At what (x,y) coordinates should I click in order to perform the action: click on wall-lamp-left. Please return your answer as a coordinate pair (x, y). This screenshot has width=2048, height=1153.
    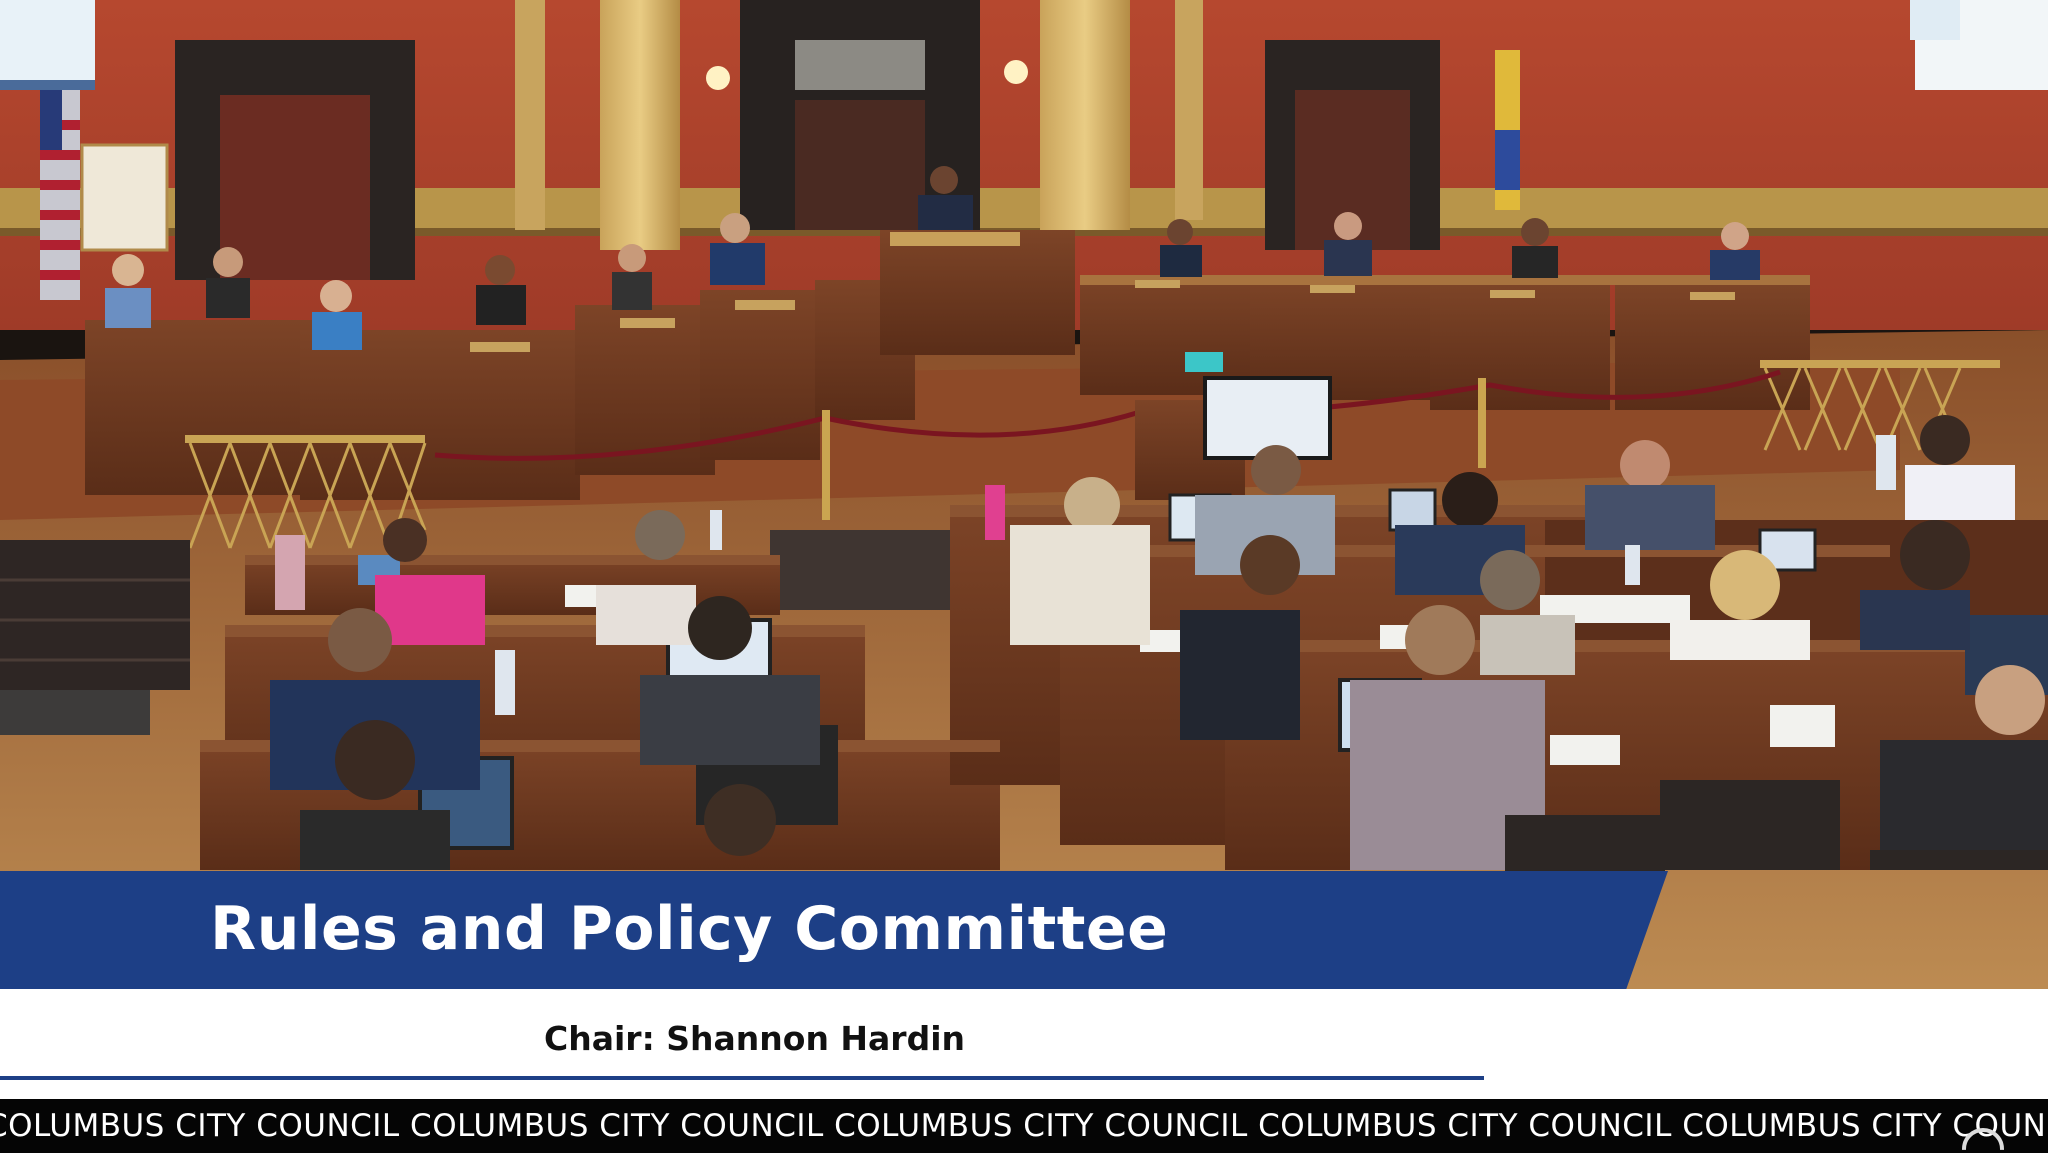
    Looking at the image, I should click on (718, 78).